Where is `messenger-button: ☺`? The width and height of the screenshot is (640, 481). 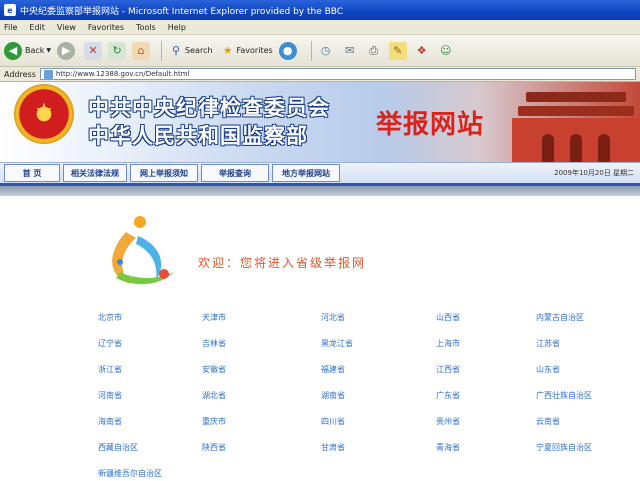 messenger-button: ☺ is located at coordinates (446, 51).